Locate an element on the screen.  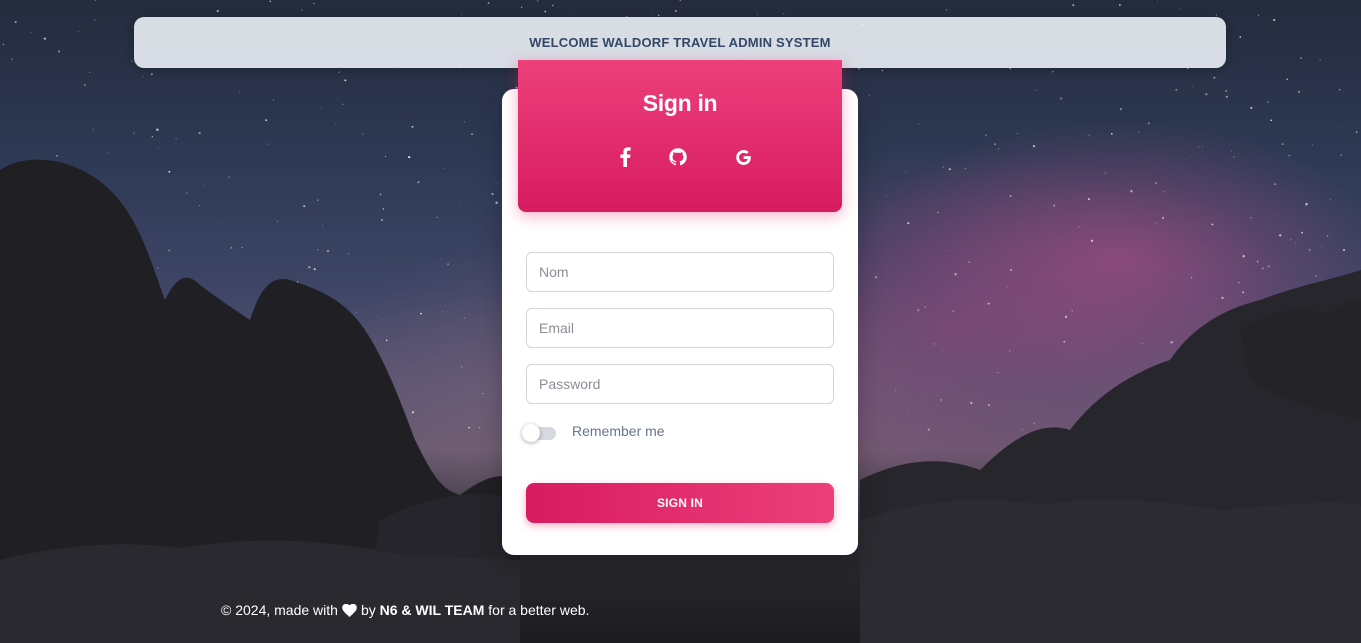
footer-tagline: for a better web. is located at coordinates (539, 610).